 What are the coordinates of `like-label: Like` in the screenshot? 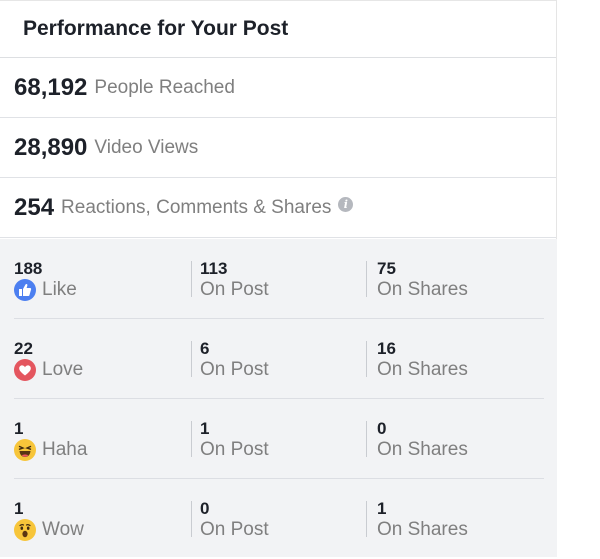 It's located at (59, 289).